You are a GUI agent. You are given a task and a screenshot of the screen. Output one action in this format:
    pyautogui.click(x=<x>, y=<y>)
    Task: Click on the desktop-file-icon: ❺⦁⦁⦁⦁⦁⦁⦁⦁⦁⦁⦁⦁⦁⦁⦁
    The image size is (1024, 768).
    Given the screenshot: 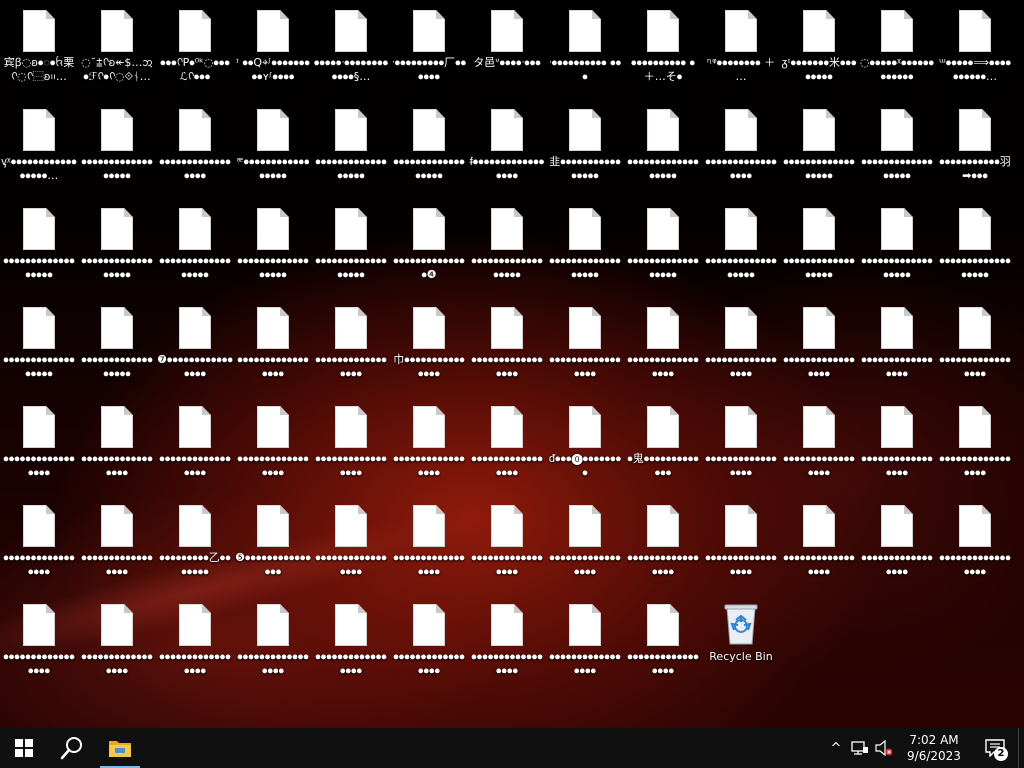 What is the action you would take?
    pyautogui.click(x=273, y=549)
    